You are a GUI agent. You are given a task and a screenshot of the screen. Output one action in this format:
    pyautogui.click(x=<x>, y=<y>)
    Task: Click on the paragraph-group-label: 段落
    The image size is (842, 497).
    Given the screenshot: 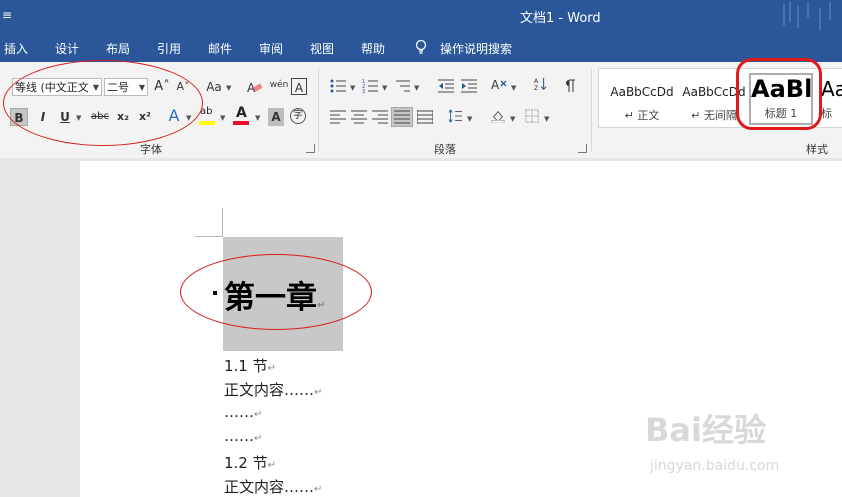 What is the action you would take?
    pyautogui.click(x=445, y=149)
    